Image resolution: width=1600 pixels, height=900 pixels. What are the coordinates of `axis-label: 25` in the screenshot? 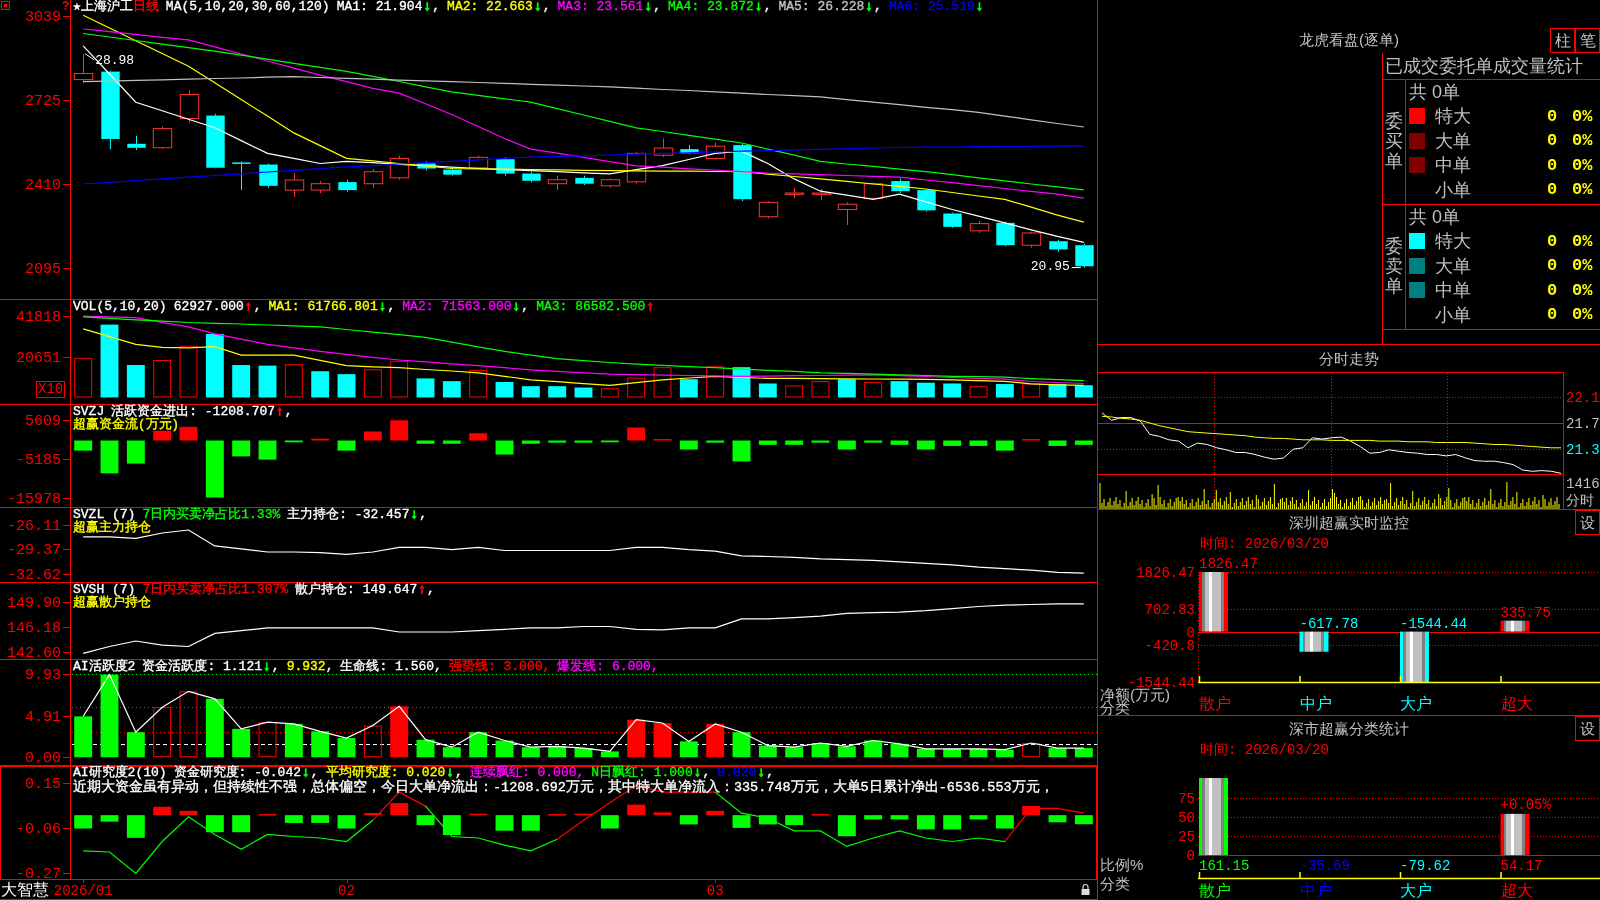 It's located at (1186, 836).